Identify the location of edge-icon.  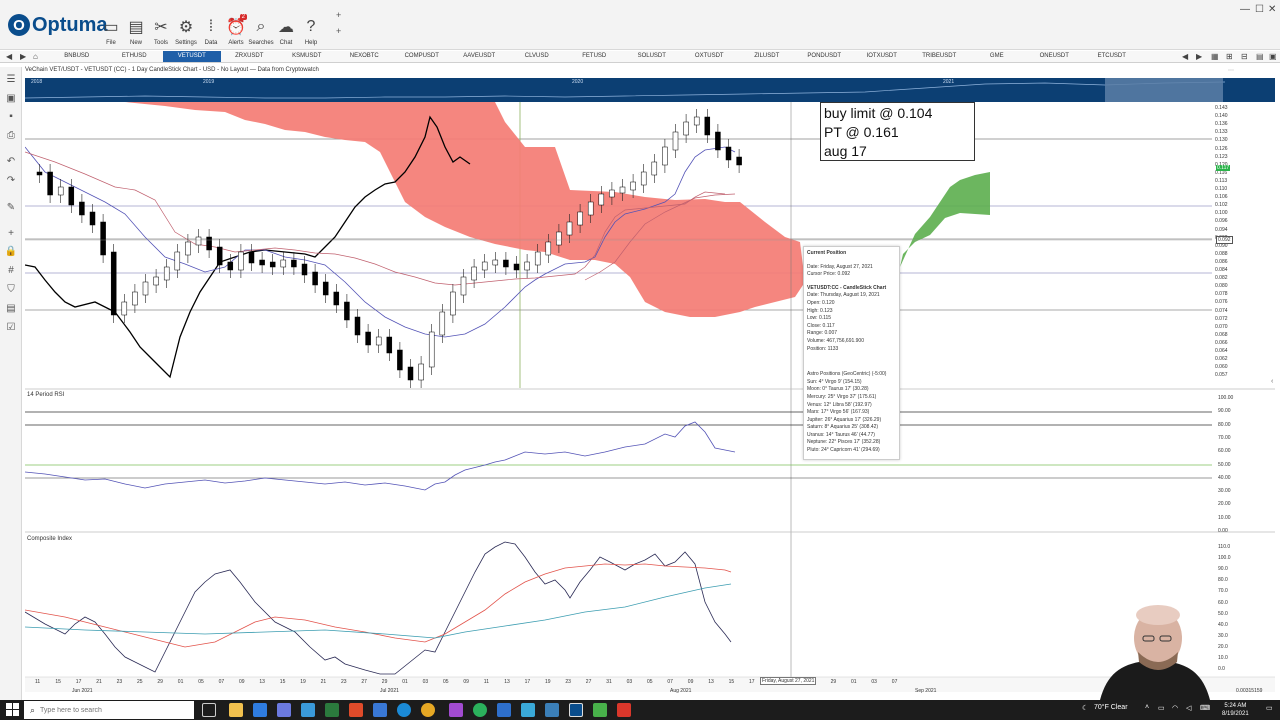
(404, 710).